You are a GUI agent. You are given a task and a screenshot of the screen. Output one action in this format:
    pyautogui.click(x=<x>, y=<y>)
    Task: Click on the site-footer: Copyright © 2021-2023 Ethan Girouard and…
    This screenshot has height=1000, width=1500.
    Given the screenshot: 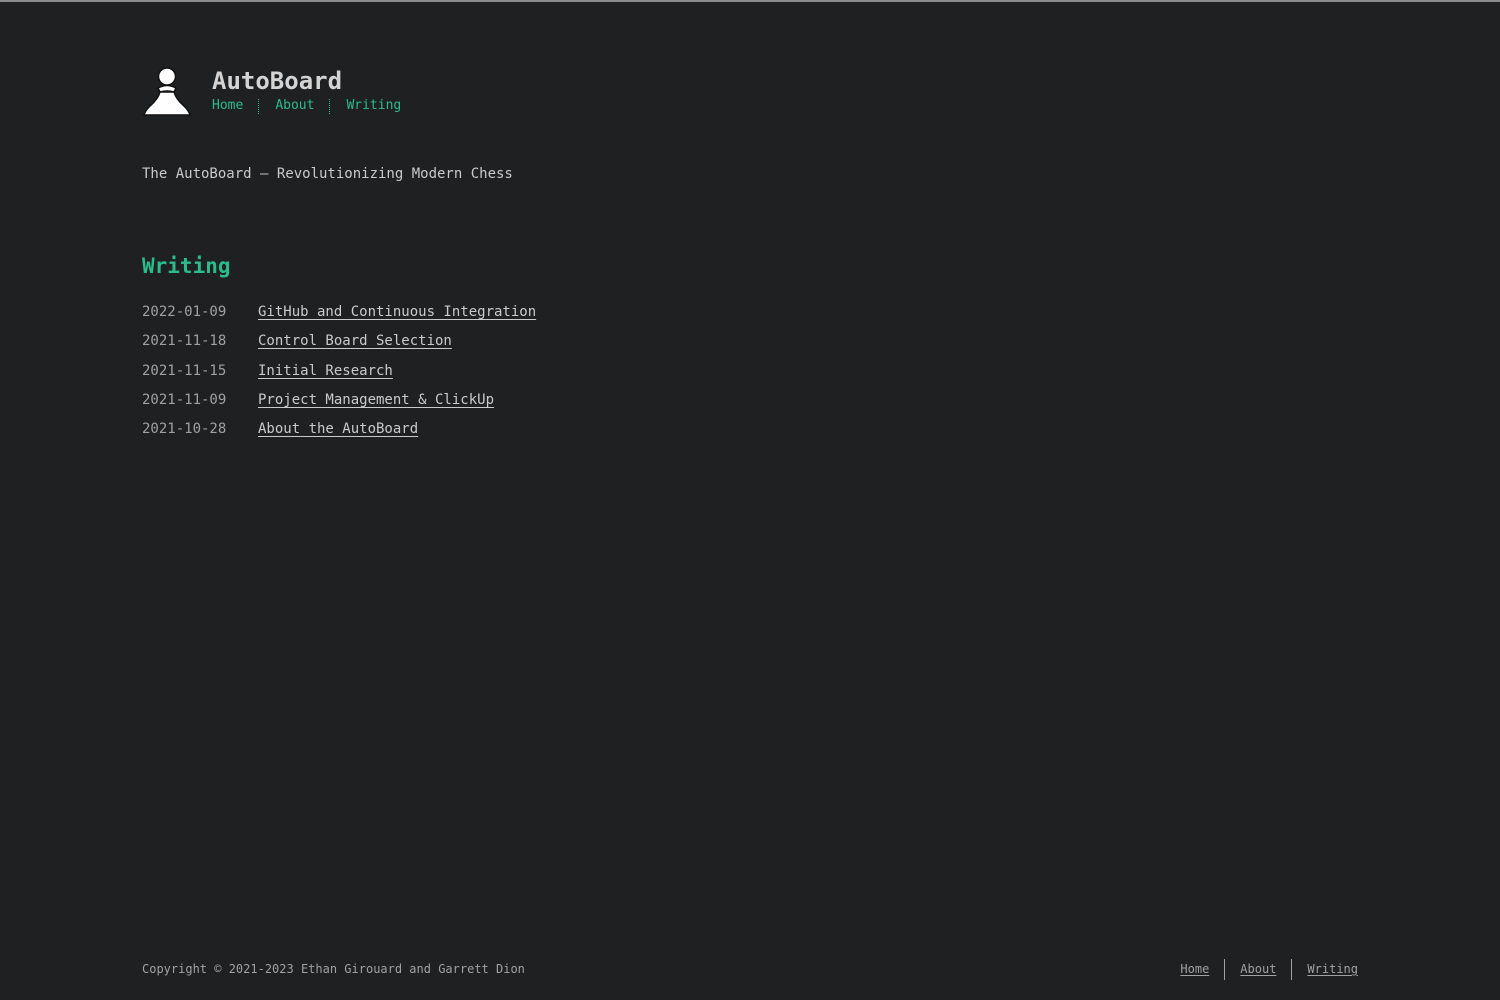 What is the action you would take?
    pyautogui.click(x=750, y=969)
    